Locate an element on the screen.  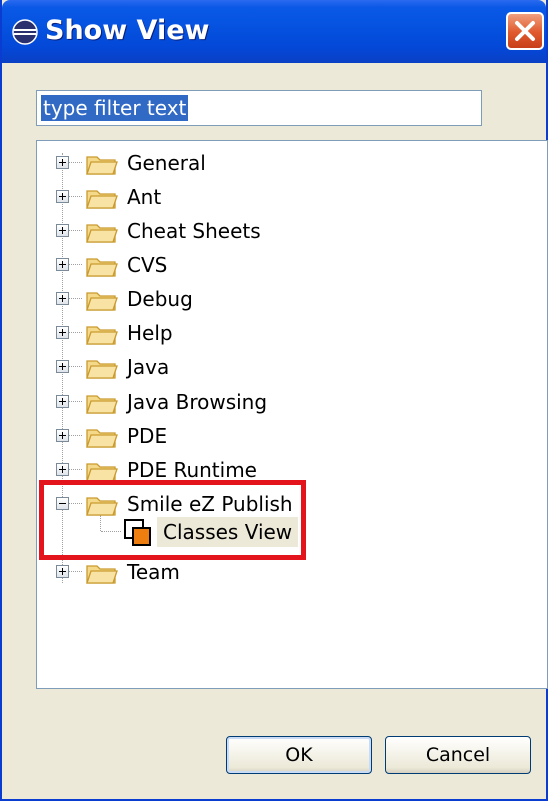
tree-item-cvs: CVS is located at coordinates (277, 265).